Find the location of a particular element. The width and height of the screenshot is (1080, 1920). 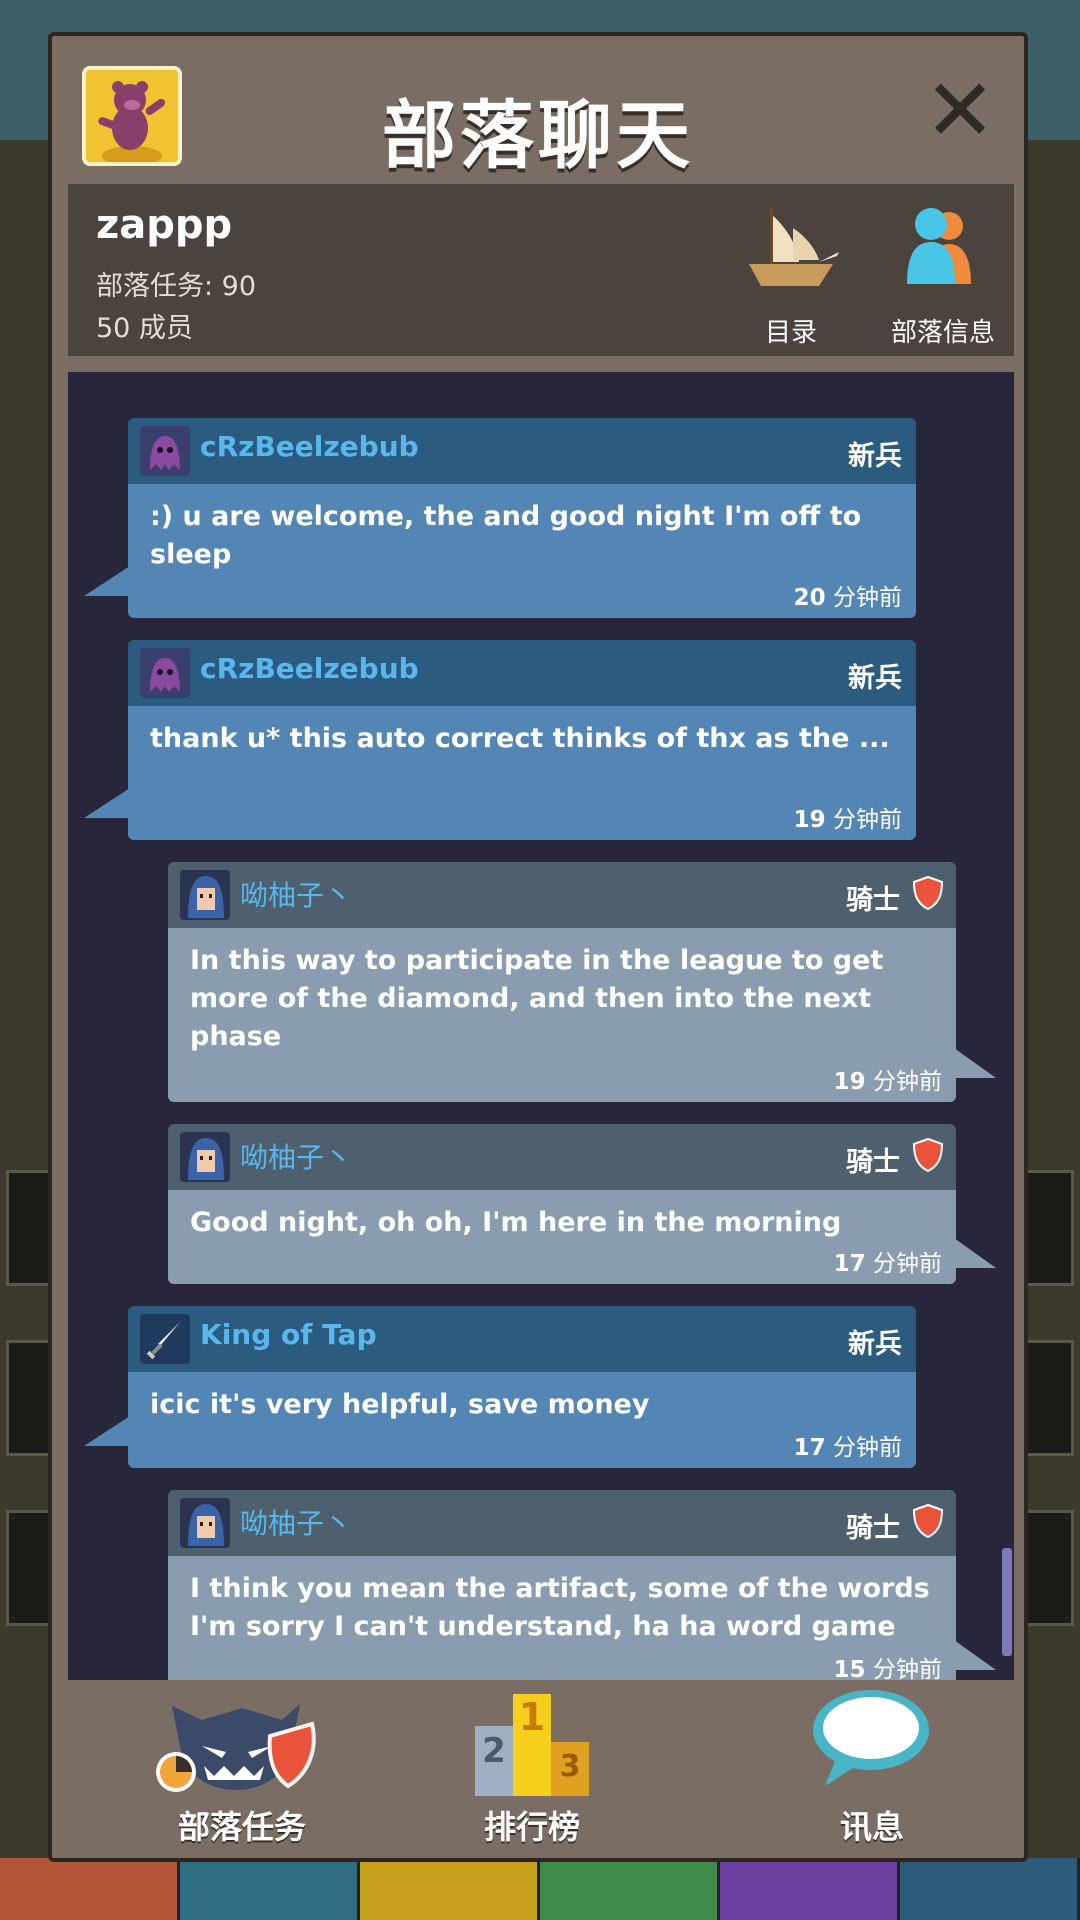

clan-info-label: 部落信息 is located at coordinates (942, 333).